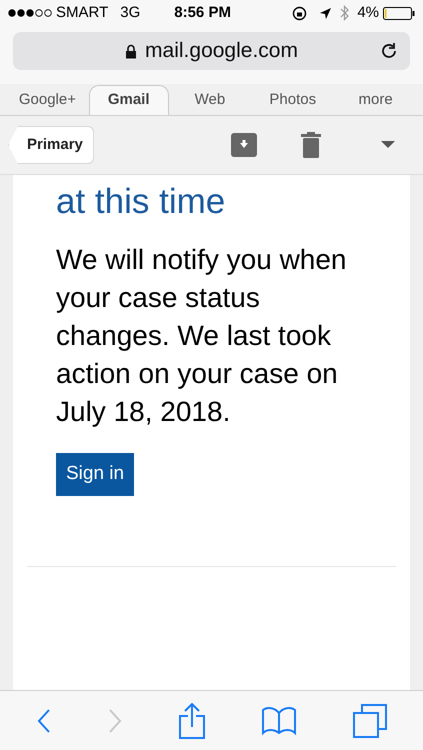  What do you see at coordinates (389, 51) in the screenshot?
I see `reload-icon` at bounding box center [389, 51].